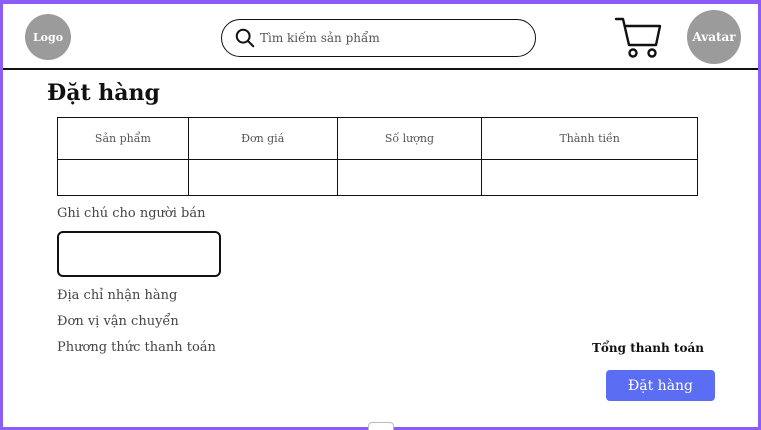  I want to click on avatar: Avatar, so click(714, 37).